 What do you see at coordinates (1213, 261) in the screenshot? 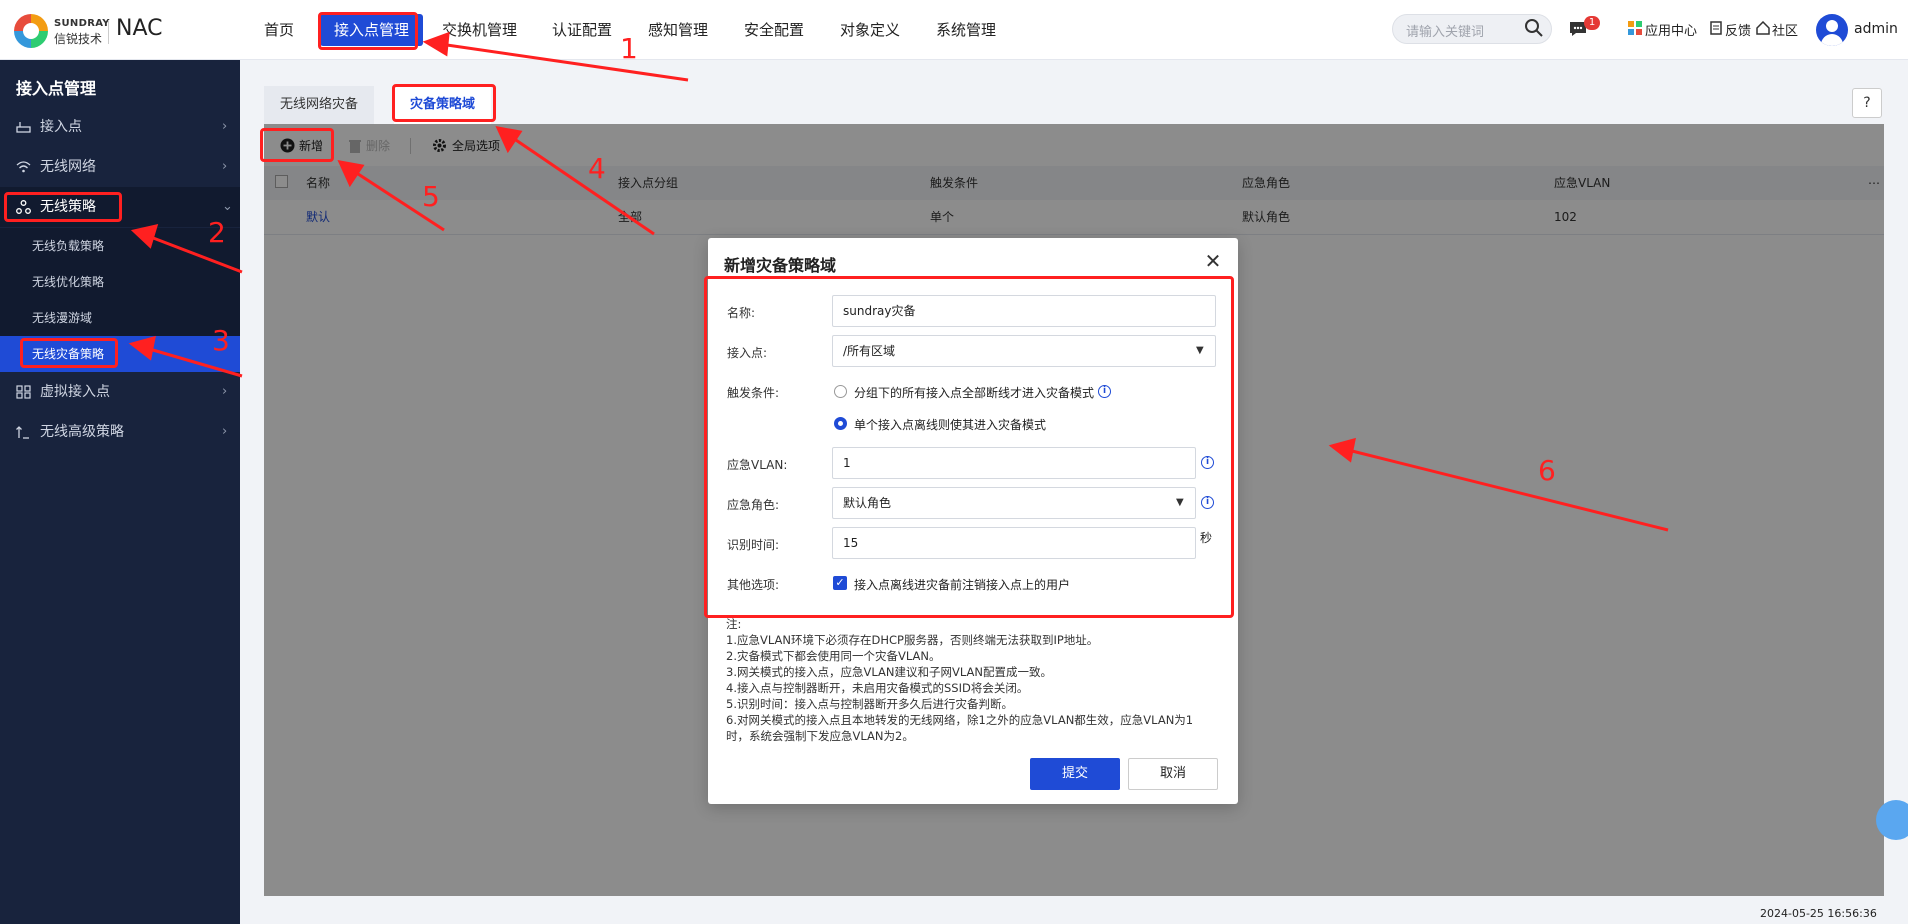
I see `close-icon: ✕` at bounding box center [1213, 261].